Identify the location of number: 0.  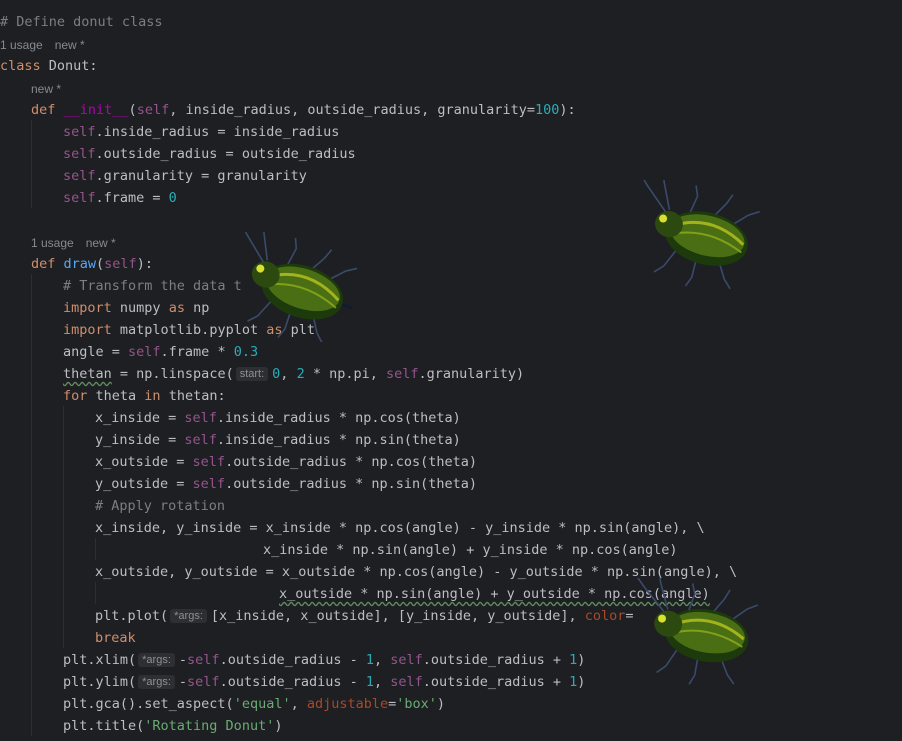
(172, 198).